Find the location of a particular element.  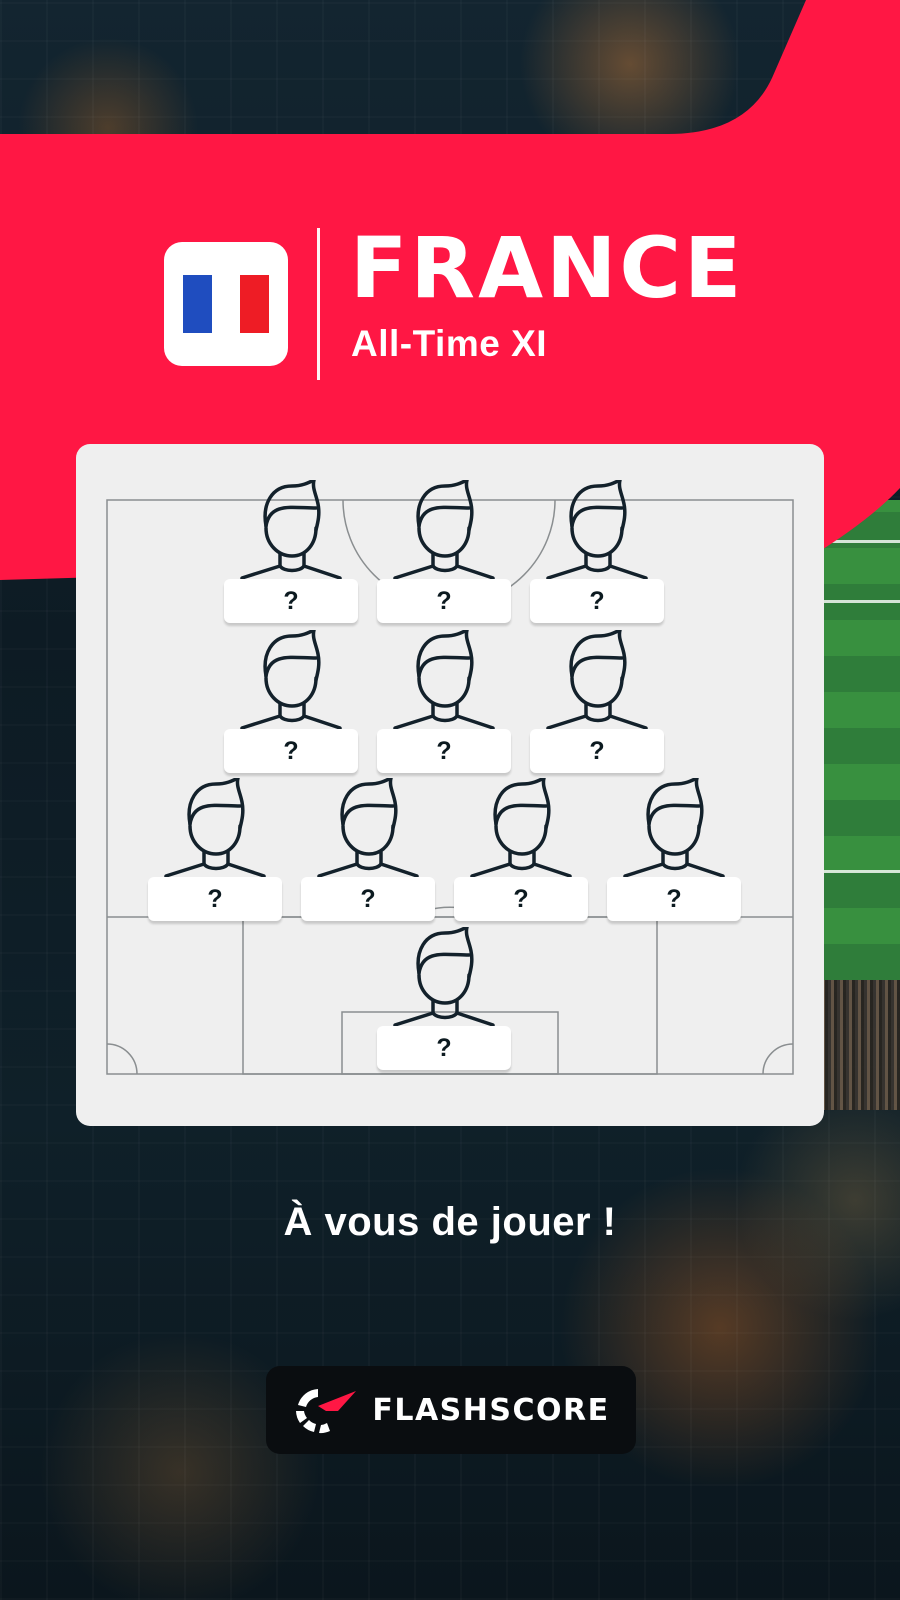

france-flag-icon is located at coordinates (226, 304).